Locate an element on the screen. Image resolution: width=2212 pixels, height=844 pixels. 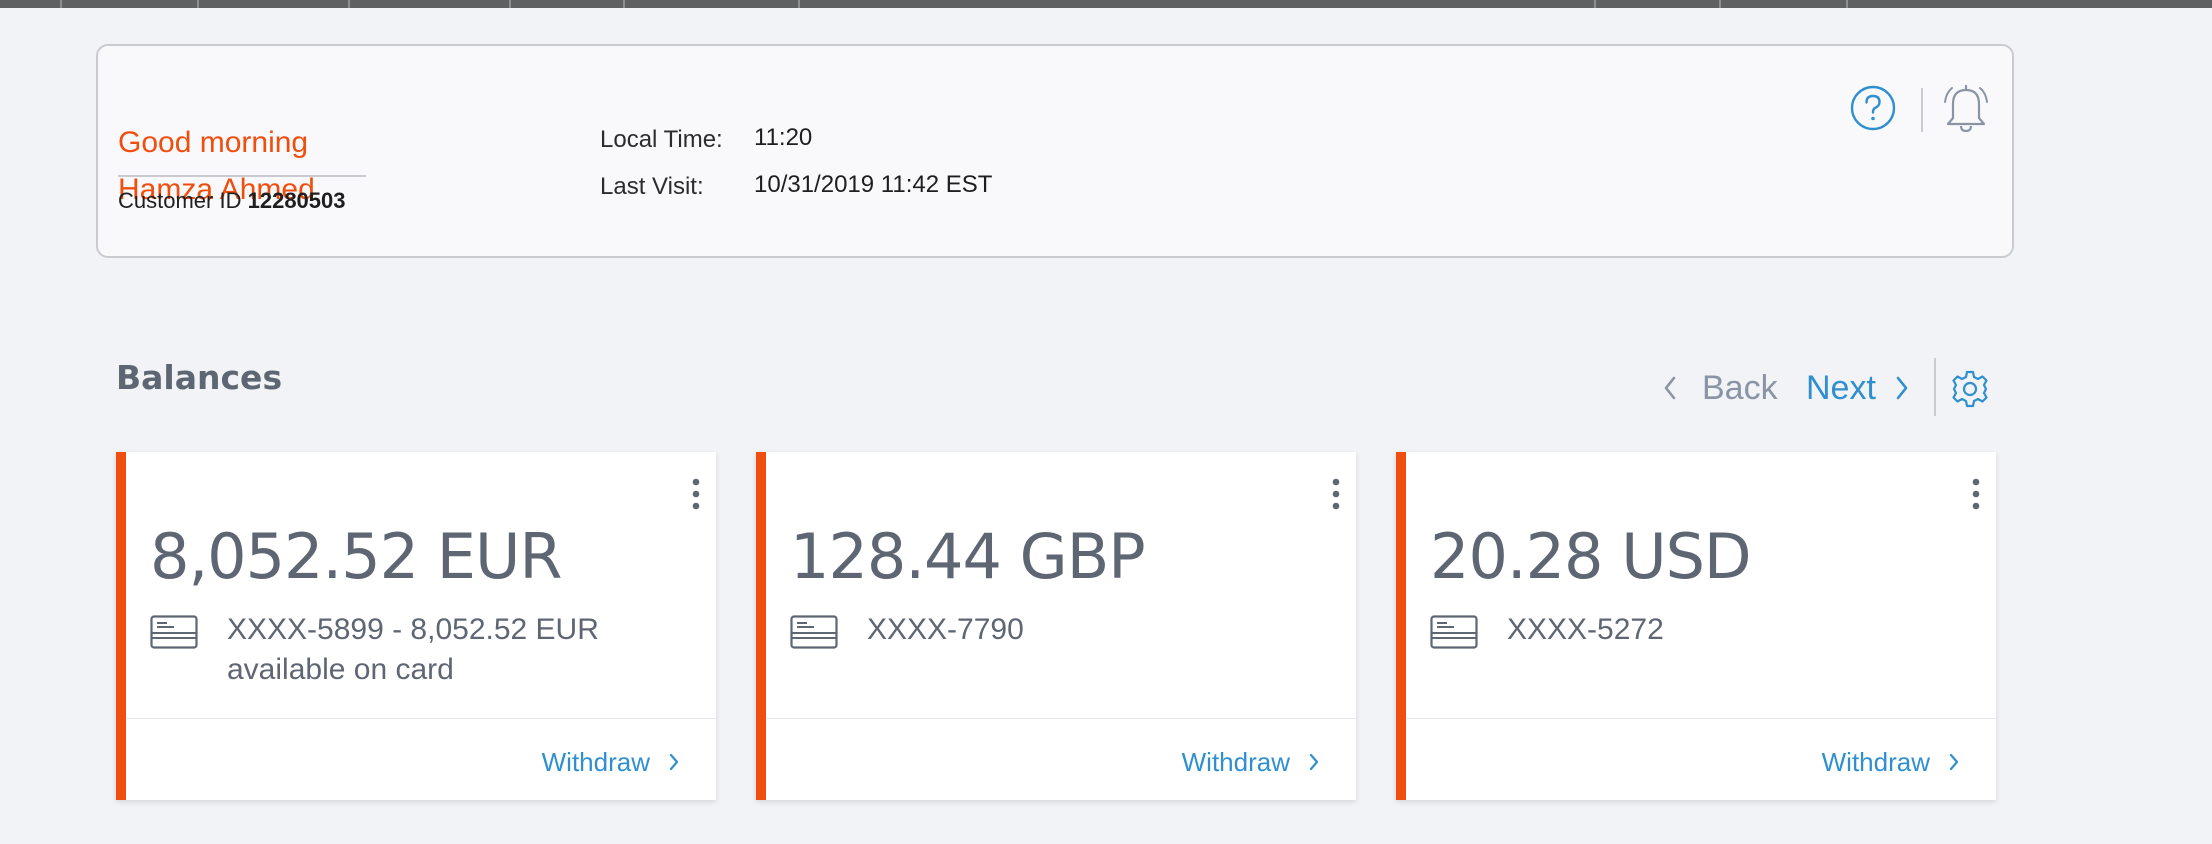
balance-amount: 8,052.52 EUR is located at coordinates (356, 556).